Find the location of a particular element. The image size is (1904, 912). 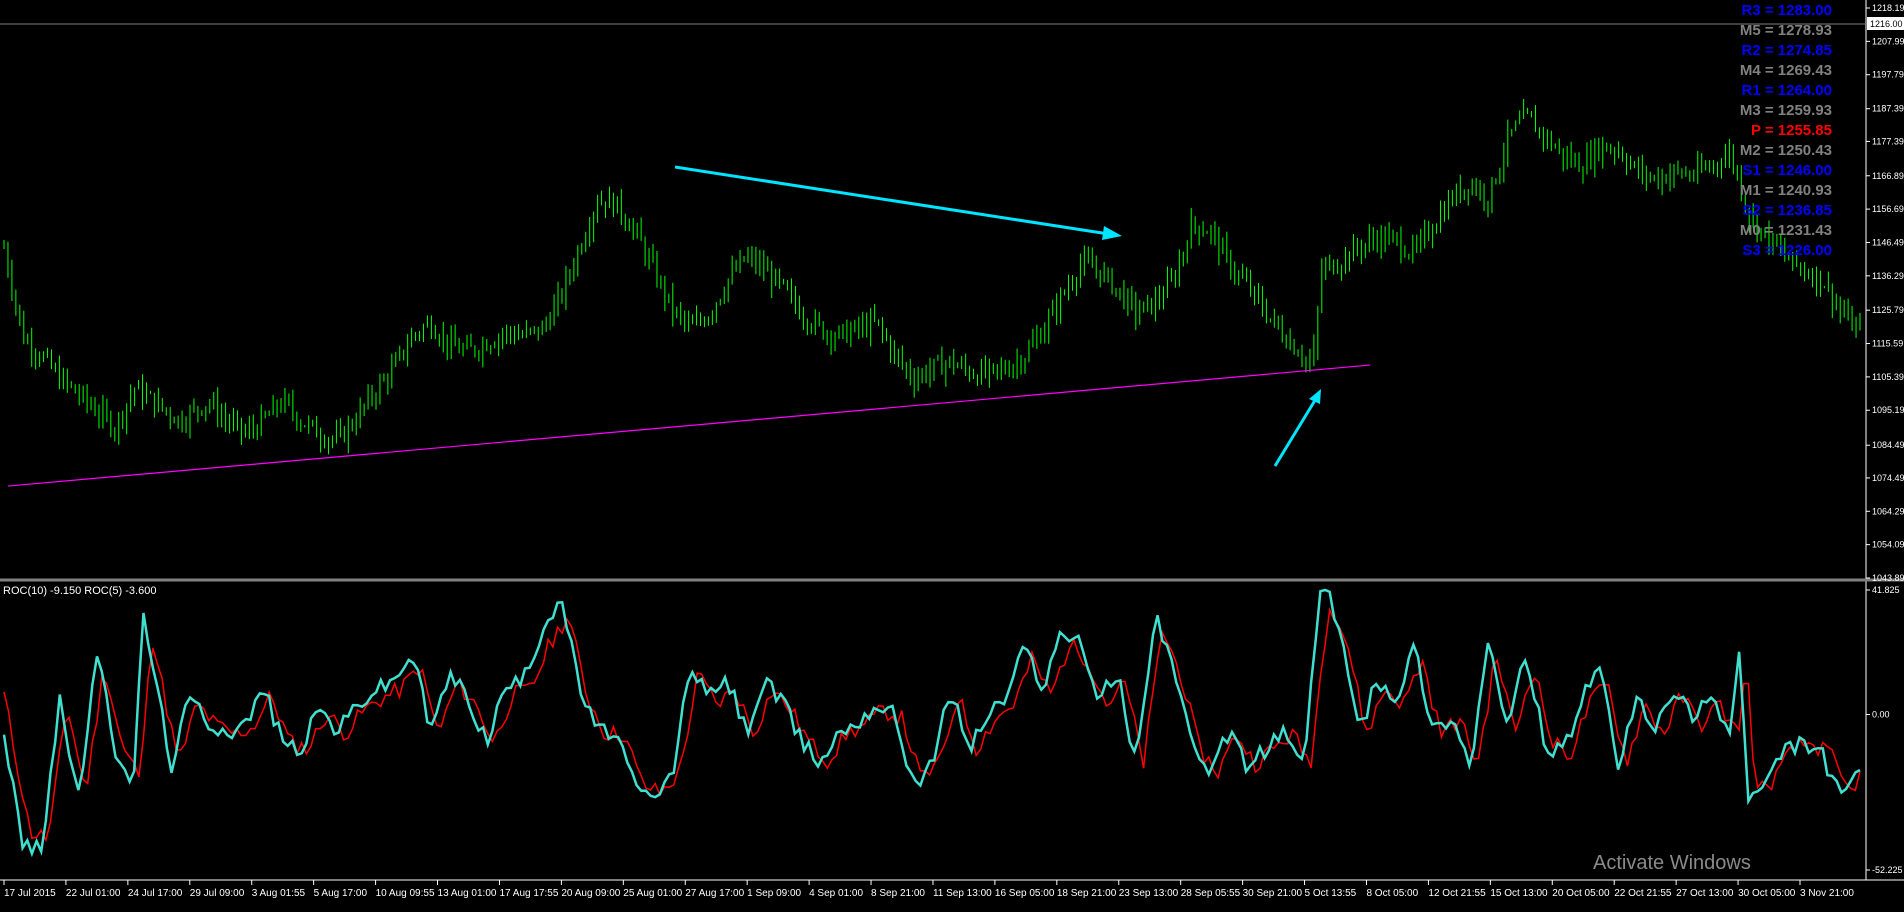

time-tick-label: 5 Oct 13:55 is located at coordinates (1331, 893).